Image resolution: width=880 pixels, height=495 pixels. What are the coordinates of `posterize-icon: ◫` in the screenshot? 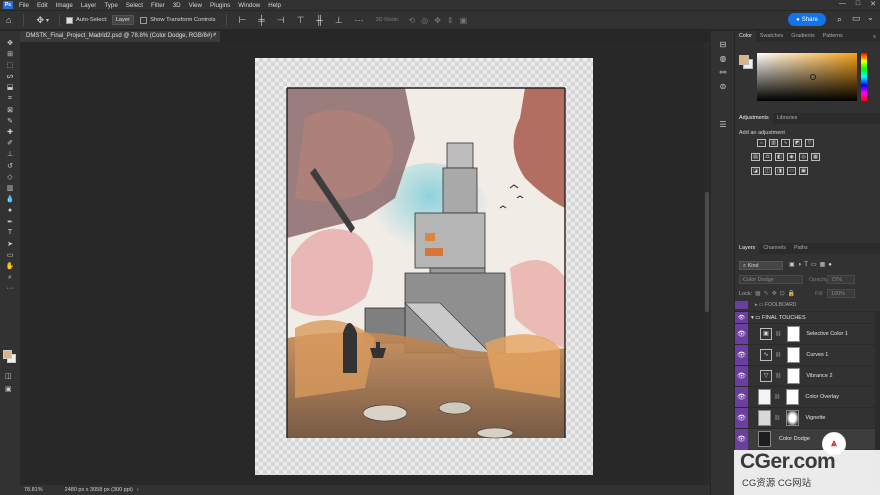 It's located at (767, 171).